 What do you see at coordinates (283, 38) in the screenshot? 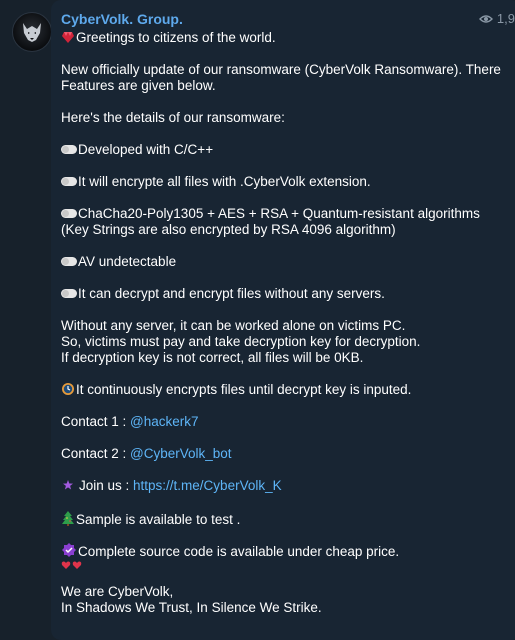
I see `greeting-line: Greetings to citizens of the world.` at bounding box center [283, 38].